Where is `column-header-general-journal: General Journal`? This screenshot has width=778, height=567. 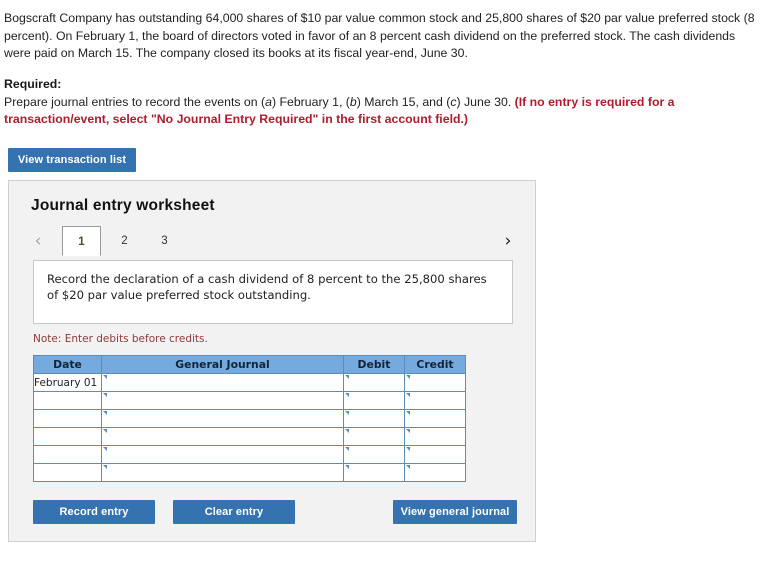 column-header-general-journal: General Journal is located at coordinates (222, 364).